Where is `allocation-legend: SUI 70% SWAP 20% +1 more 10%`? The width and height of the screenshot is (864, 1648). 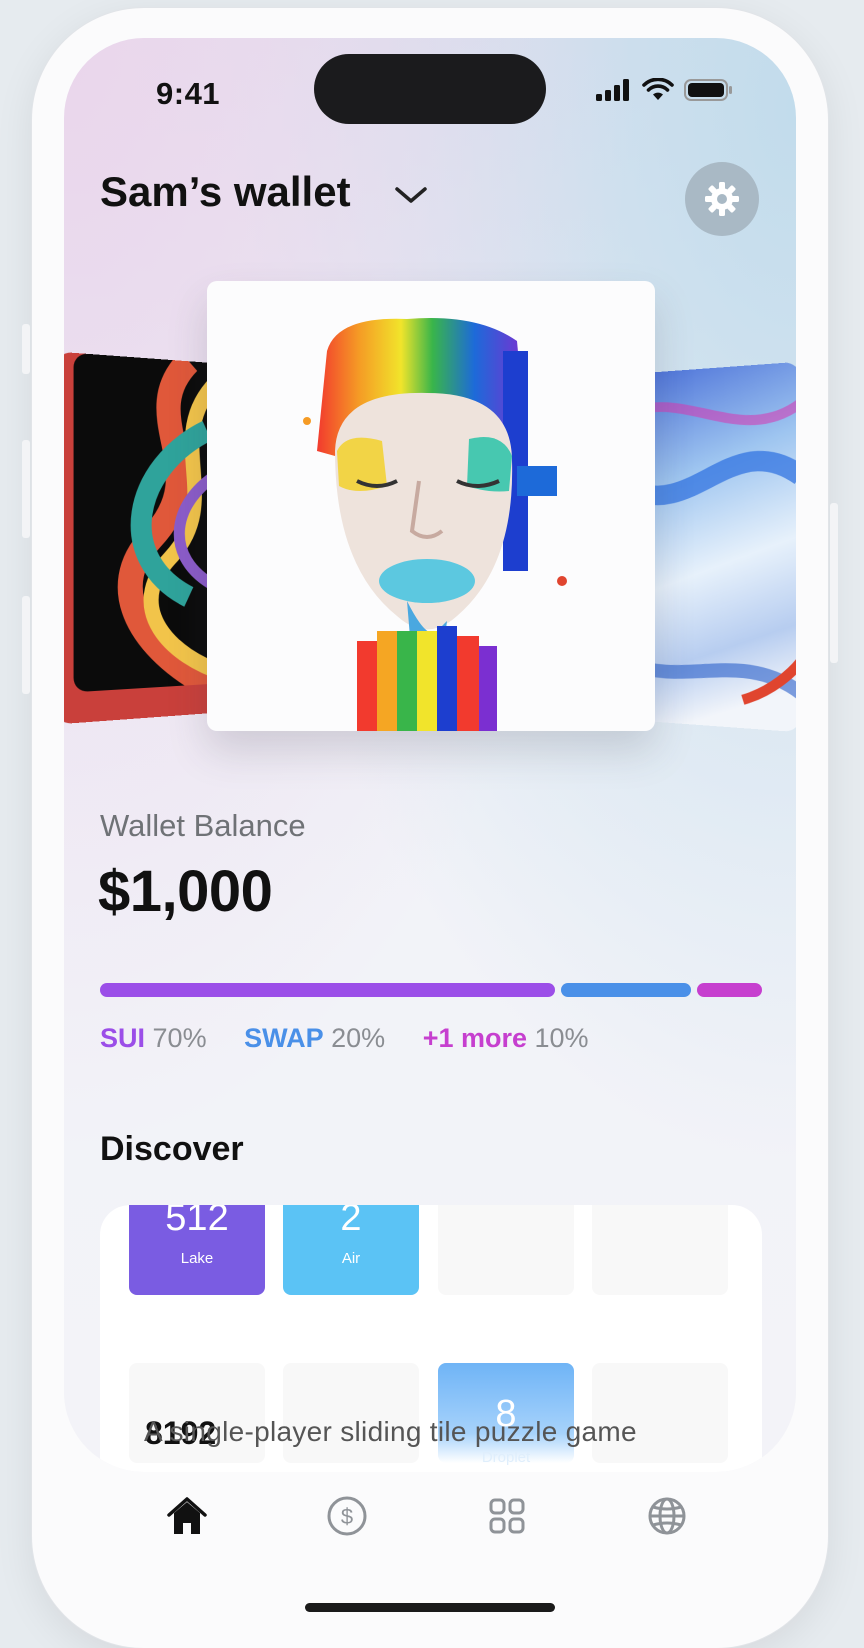
allocation-legend: SUI 70% SWAP 20% +1 more 10% is located at coordinates (359, 1038).